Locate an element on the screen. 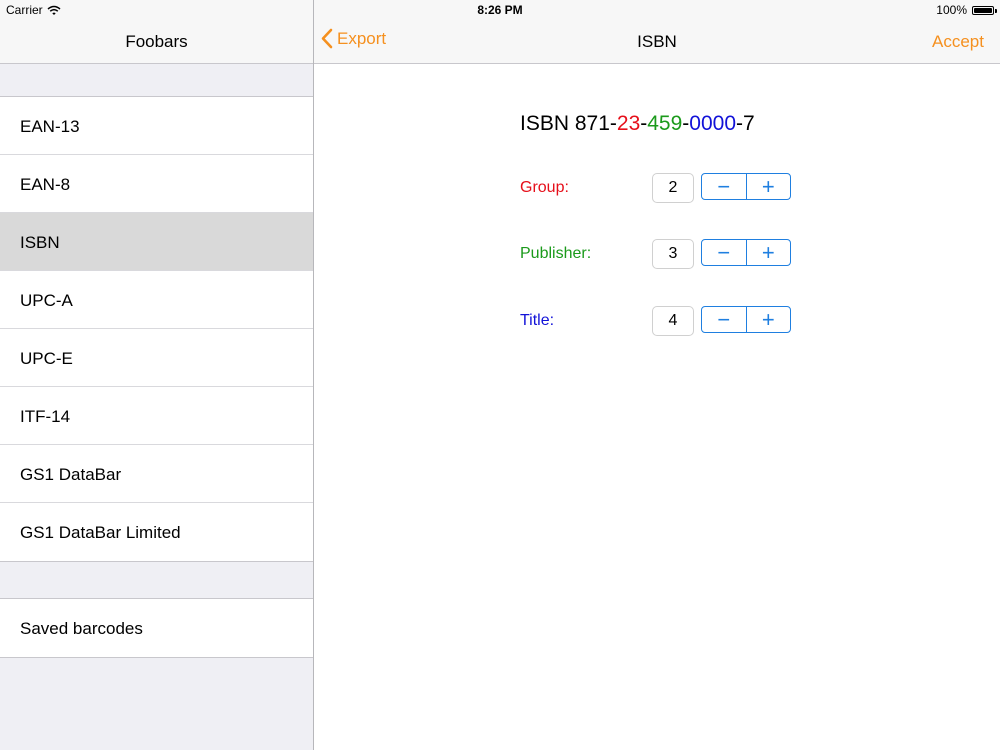  battery-percent: 100% is located at coordinates (951, 10).